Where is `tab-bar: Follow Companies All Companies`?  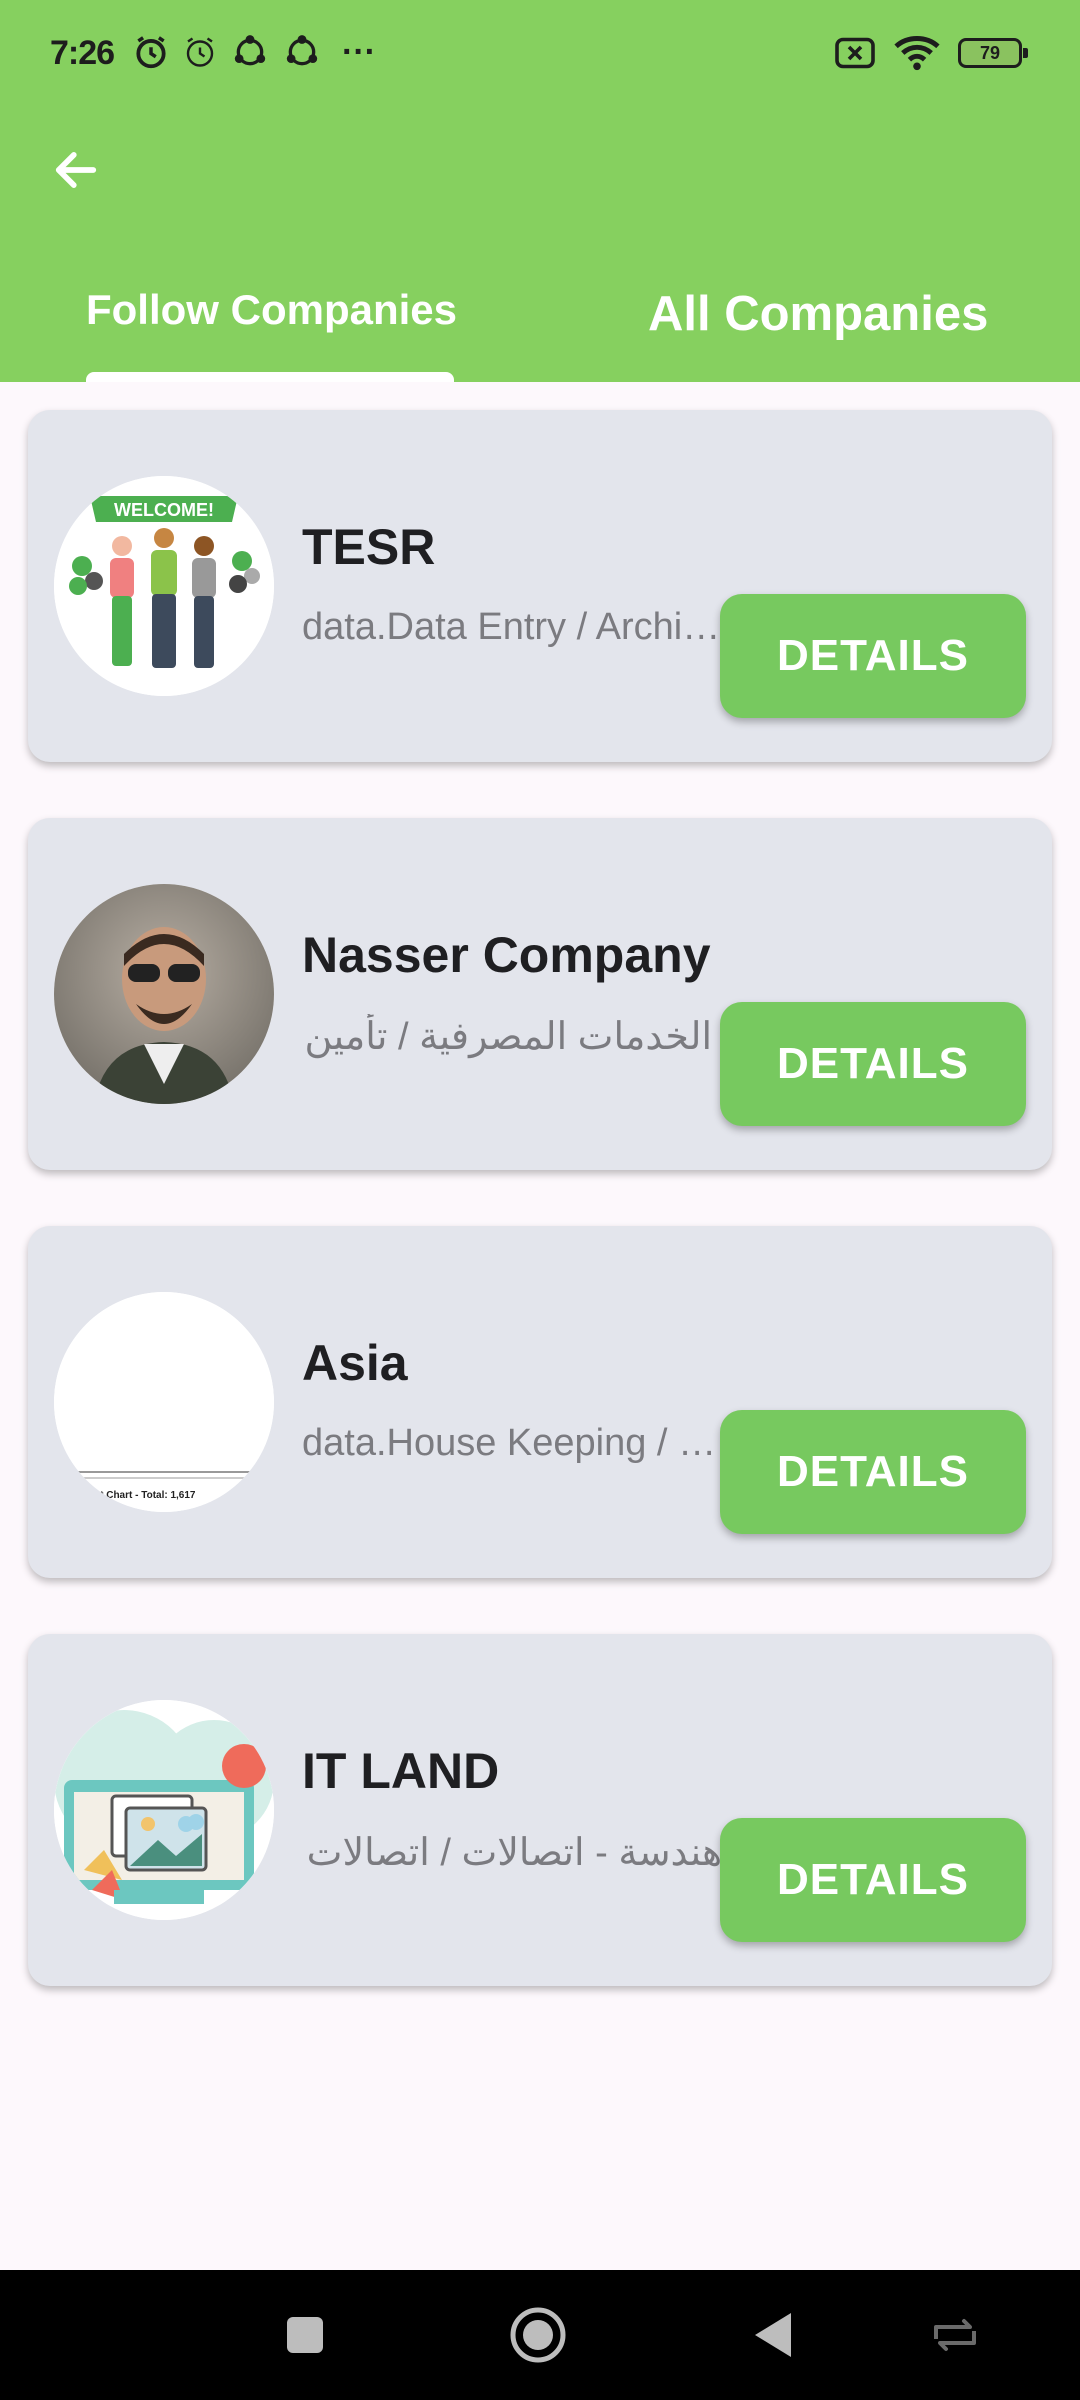 tab-bar: Follow Companies All Companies is located at coordinates (540, 321).